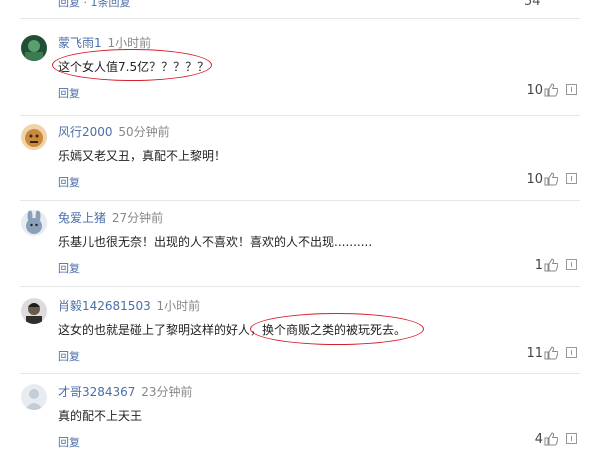  I want to click on comment-meta: 蒙飞雨1 1小时前, so click(104, 42).